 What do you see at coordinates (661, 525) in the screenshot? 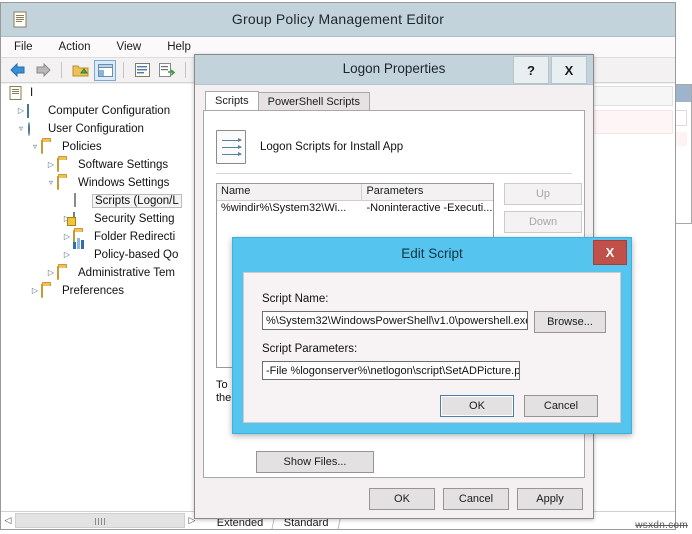
I see `watermark: wsxdn.com` at bounding box center [661, 525].